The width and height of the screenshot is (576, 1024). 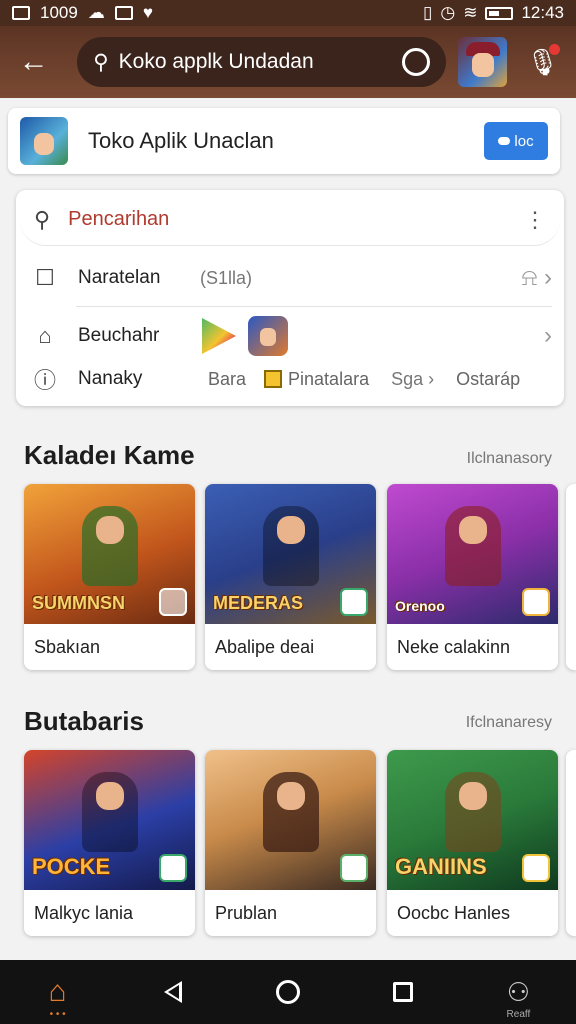 What do you see at coordinates (292, 278) in the screenshot?
I see `menu-row-naratelan: ☐ Naratelan (S1lla) ⍾ ›` at bounding box center [292, 278].